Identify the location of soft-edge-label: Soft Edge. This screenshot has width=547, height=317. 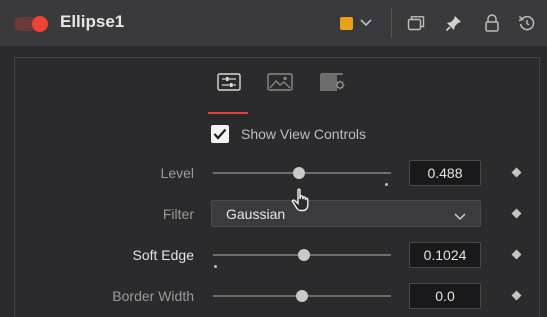
(163, 255).